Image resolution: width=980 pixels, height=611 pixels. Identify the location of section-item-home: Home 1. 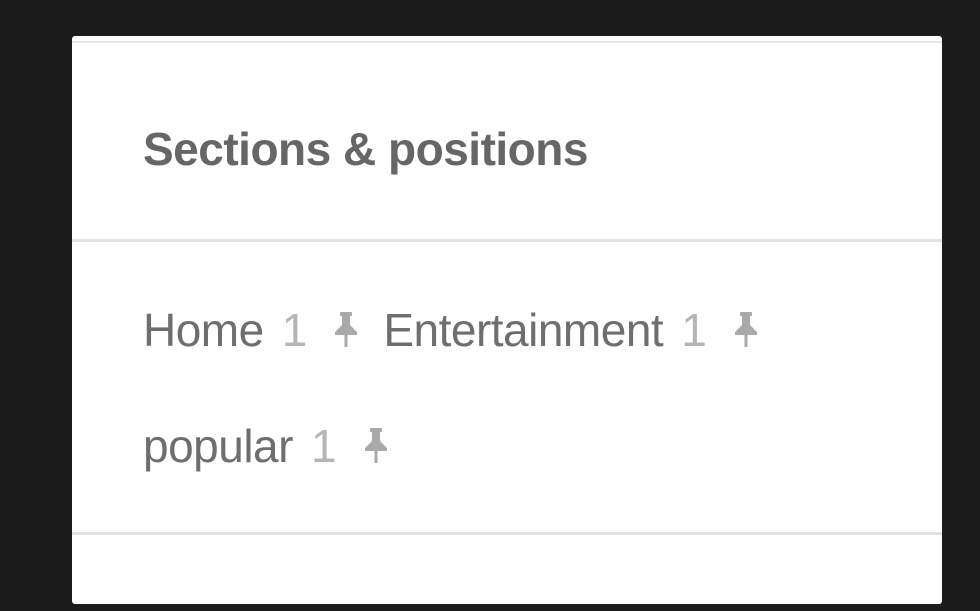
(252, 330).